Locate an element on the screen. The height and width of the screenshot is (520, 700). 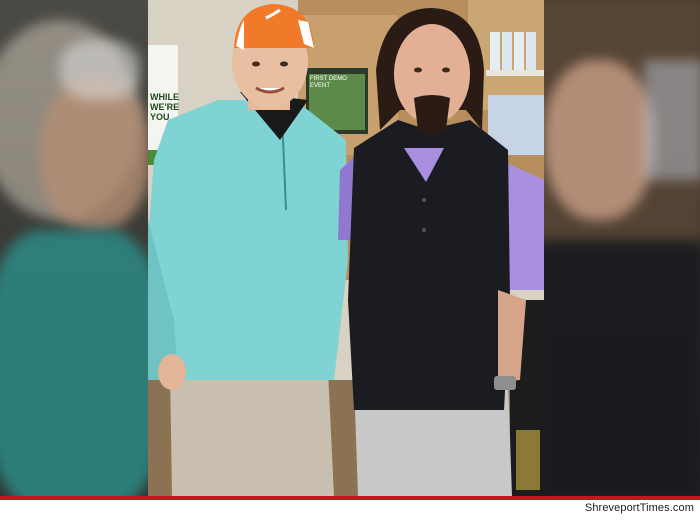
tv-screen-text: FIRST DEMO EVENT is located at coordinates (328, 82).